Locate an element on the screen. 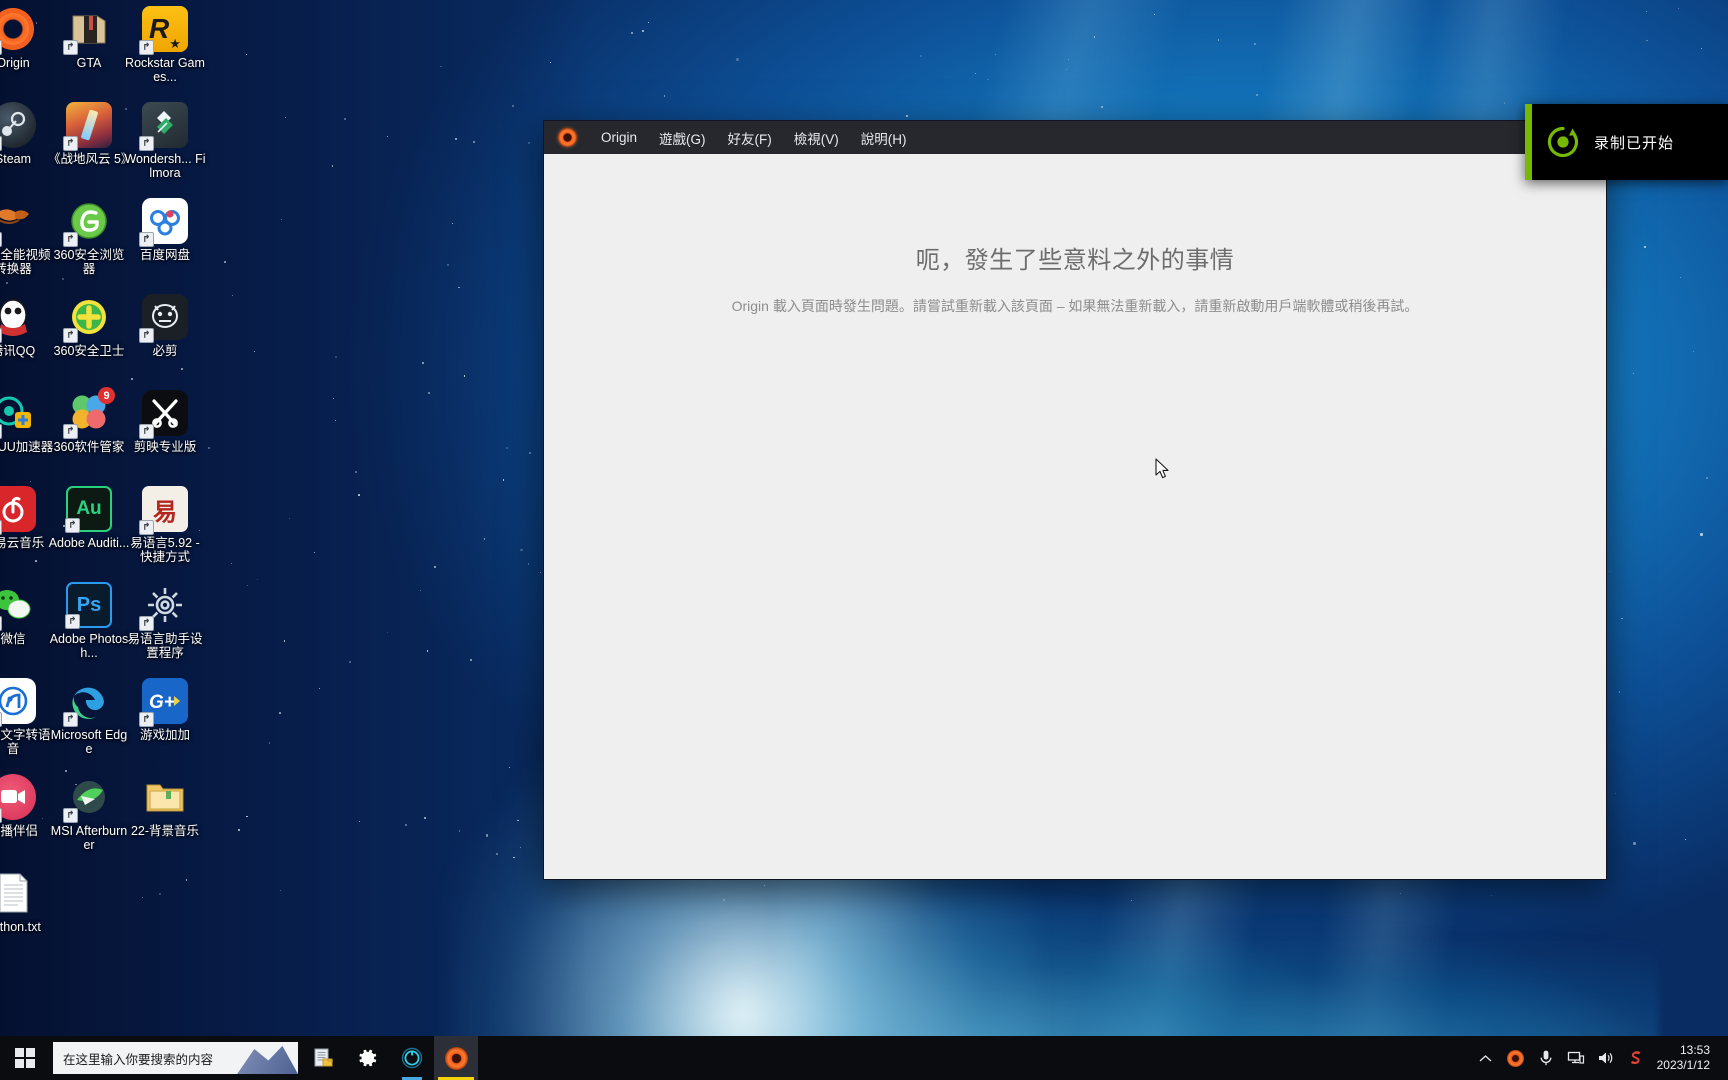 This screenshot has width=1728, height=1080. adobe-audition-icon: Au ↱ is located at coordinates (88, 509).